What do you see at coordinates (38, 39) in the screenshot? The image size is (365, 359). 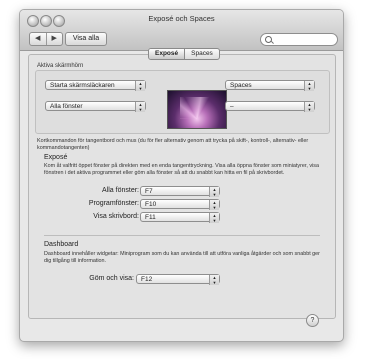 I see `back-arrow-icon: ◀` at bounding box center [38, 39].